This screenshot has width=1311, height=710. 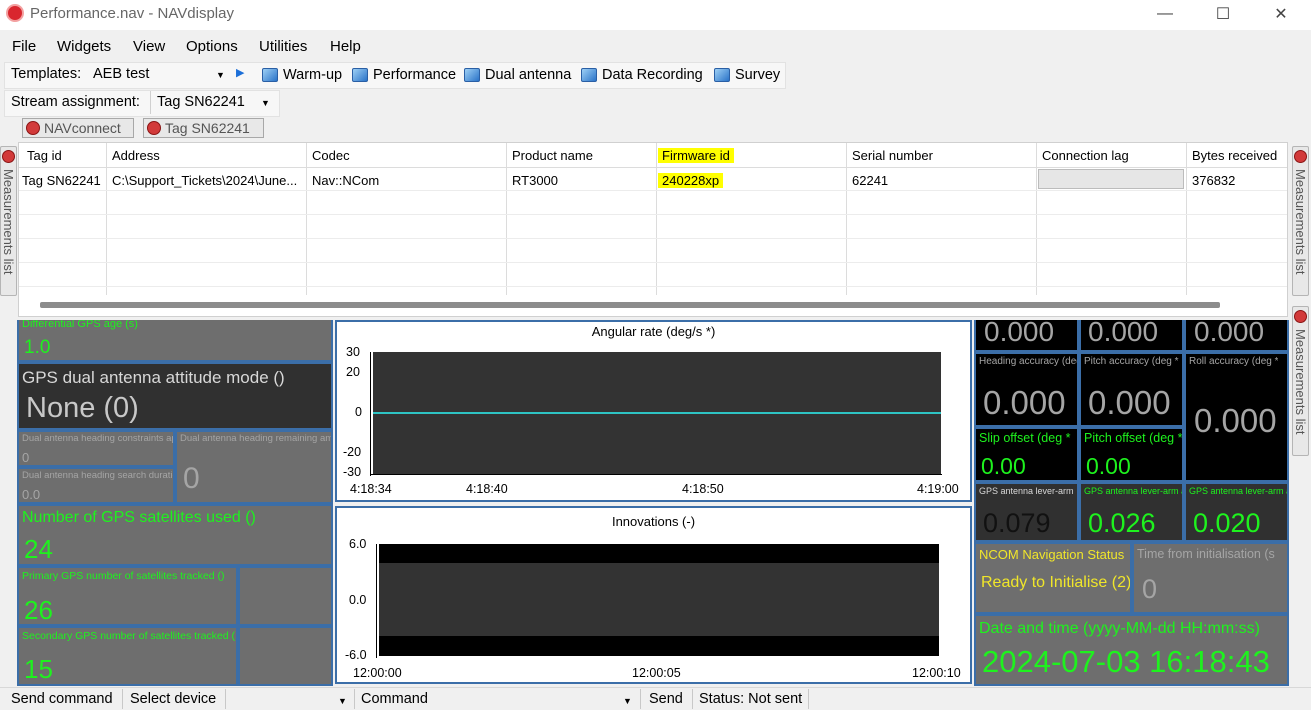 I want to click on menu-file: File, so click(x=24, y=46).